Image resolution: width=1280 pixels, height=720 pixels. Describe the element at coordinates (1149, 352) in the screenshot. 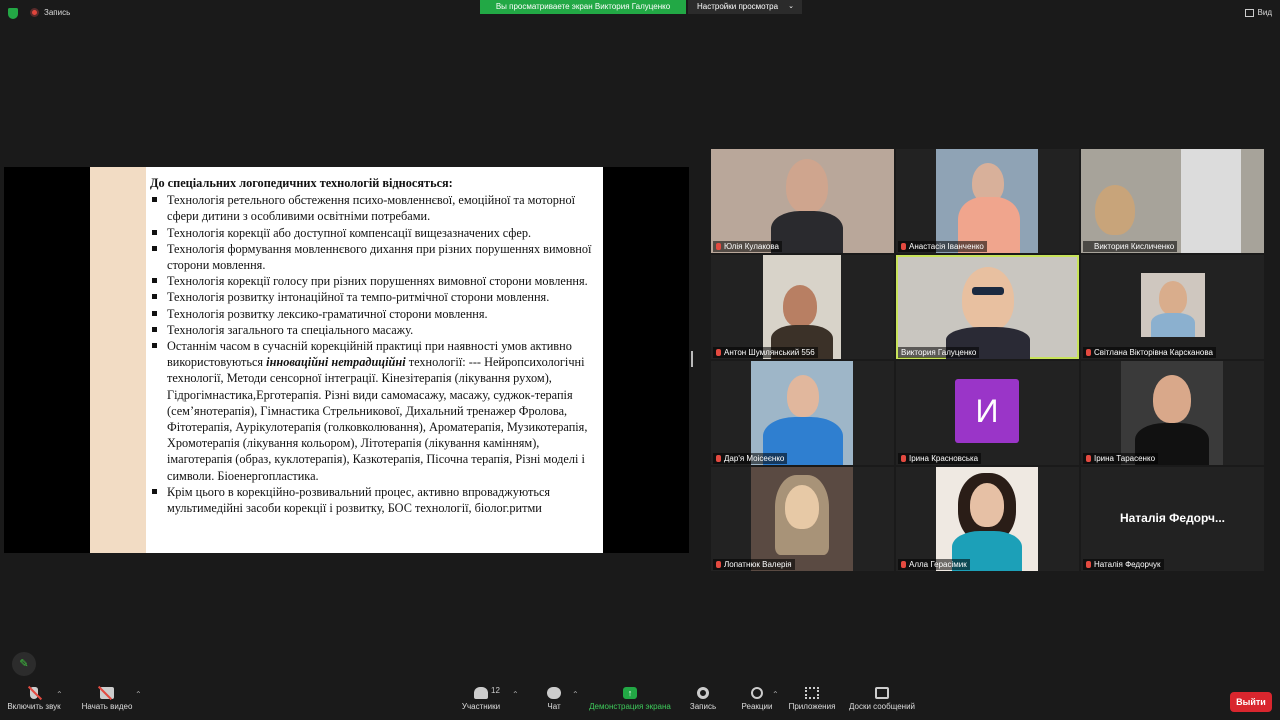

I see `participant-name: Світлана Вікторівна Карсканова` at that location.